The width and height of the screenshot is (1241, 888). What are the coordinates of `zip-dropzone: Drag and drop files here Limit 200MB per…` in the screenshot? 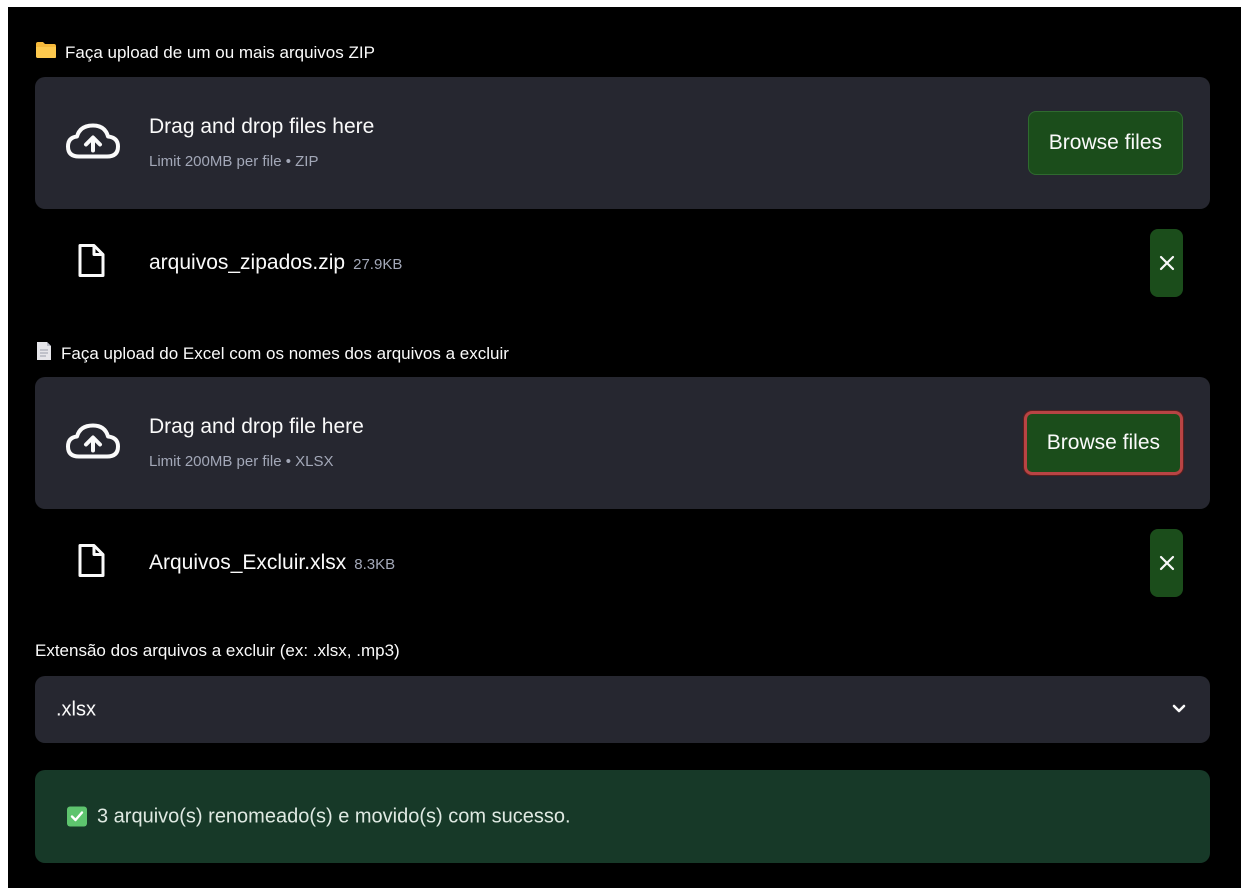 It's located at (622, 143).